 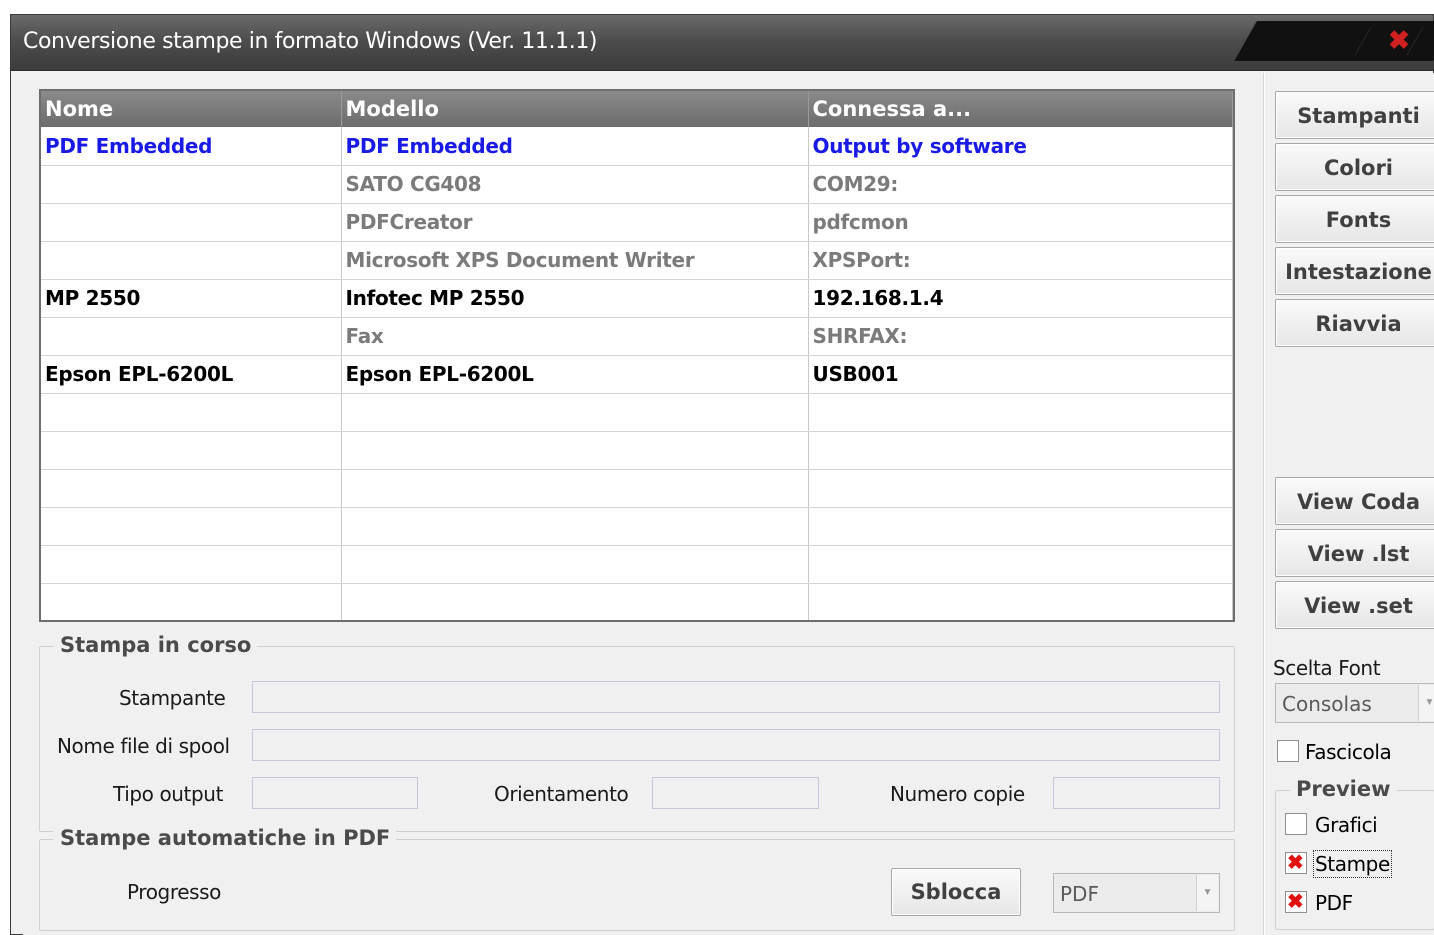 What do you see at coordinates (575, 298) in the screenshot?
I see `table-cell-modello: Infotec MP 2550` at bounding box center [575, 298].